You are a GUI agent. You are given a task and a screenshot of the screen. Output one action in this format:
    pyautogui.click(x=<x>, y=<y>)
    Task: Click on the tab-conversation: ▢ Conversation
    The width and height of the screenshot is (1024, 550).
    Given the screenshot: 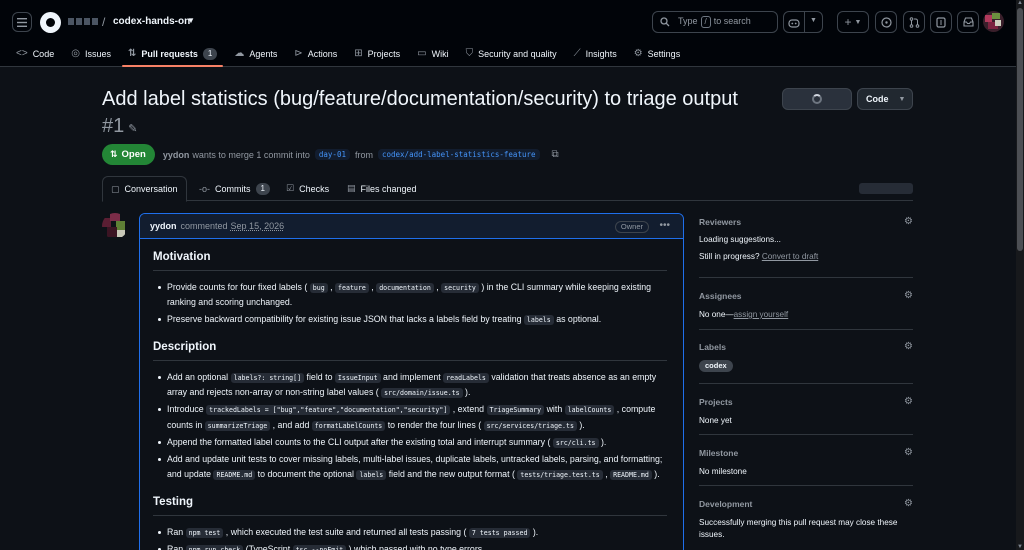 What is the action you would take?
    pyautogui.click(x=144, y=189)
    